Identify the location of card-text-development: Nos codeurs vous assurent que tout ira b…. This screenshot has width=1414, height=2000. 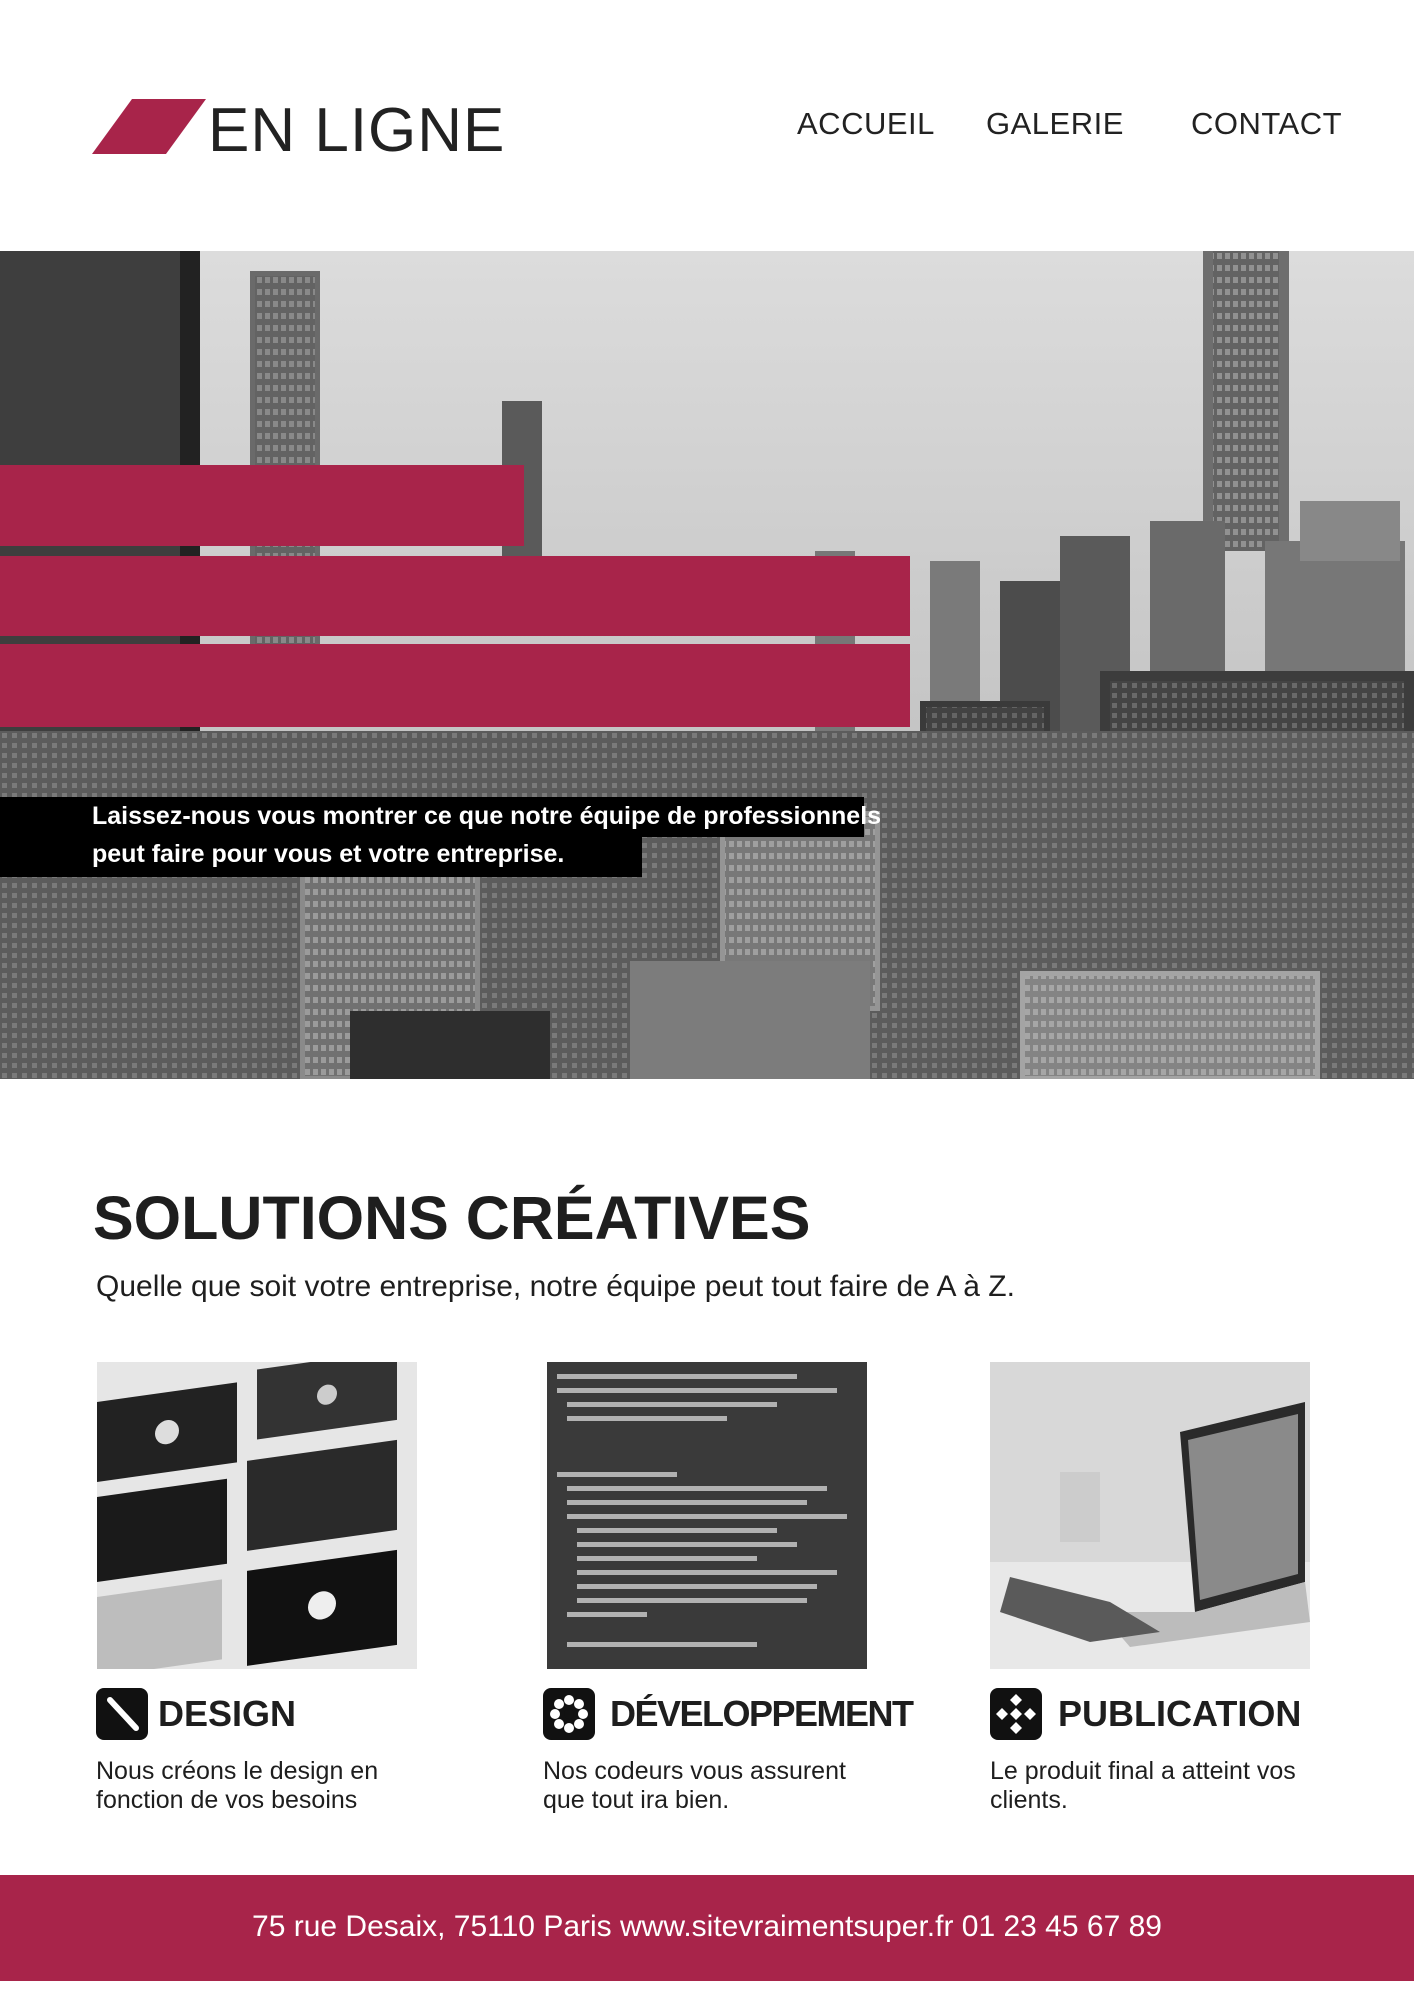
(694, 1785).